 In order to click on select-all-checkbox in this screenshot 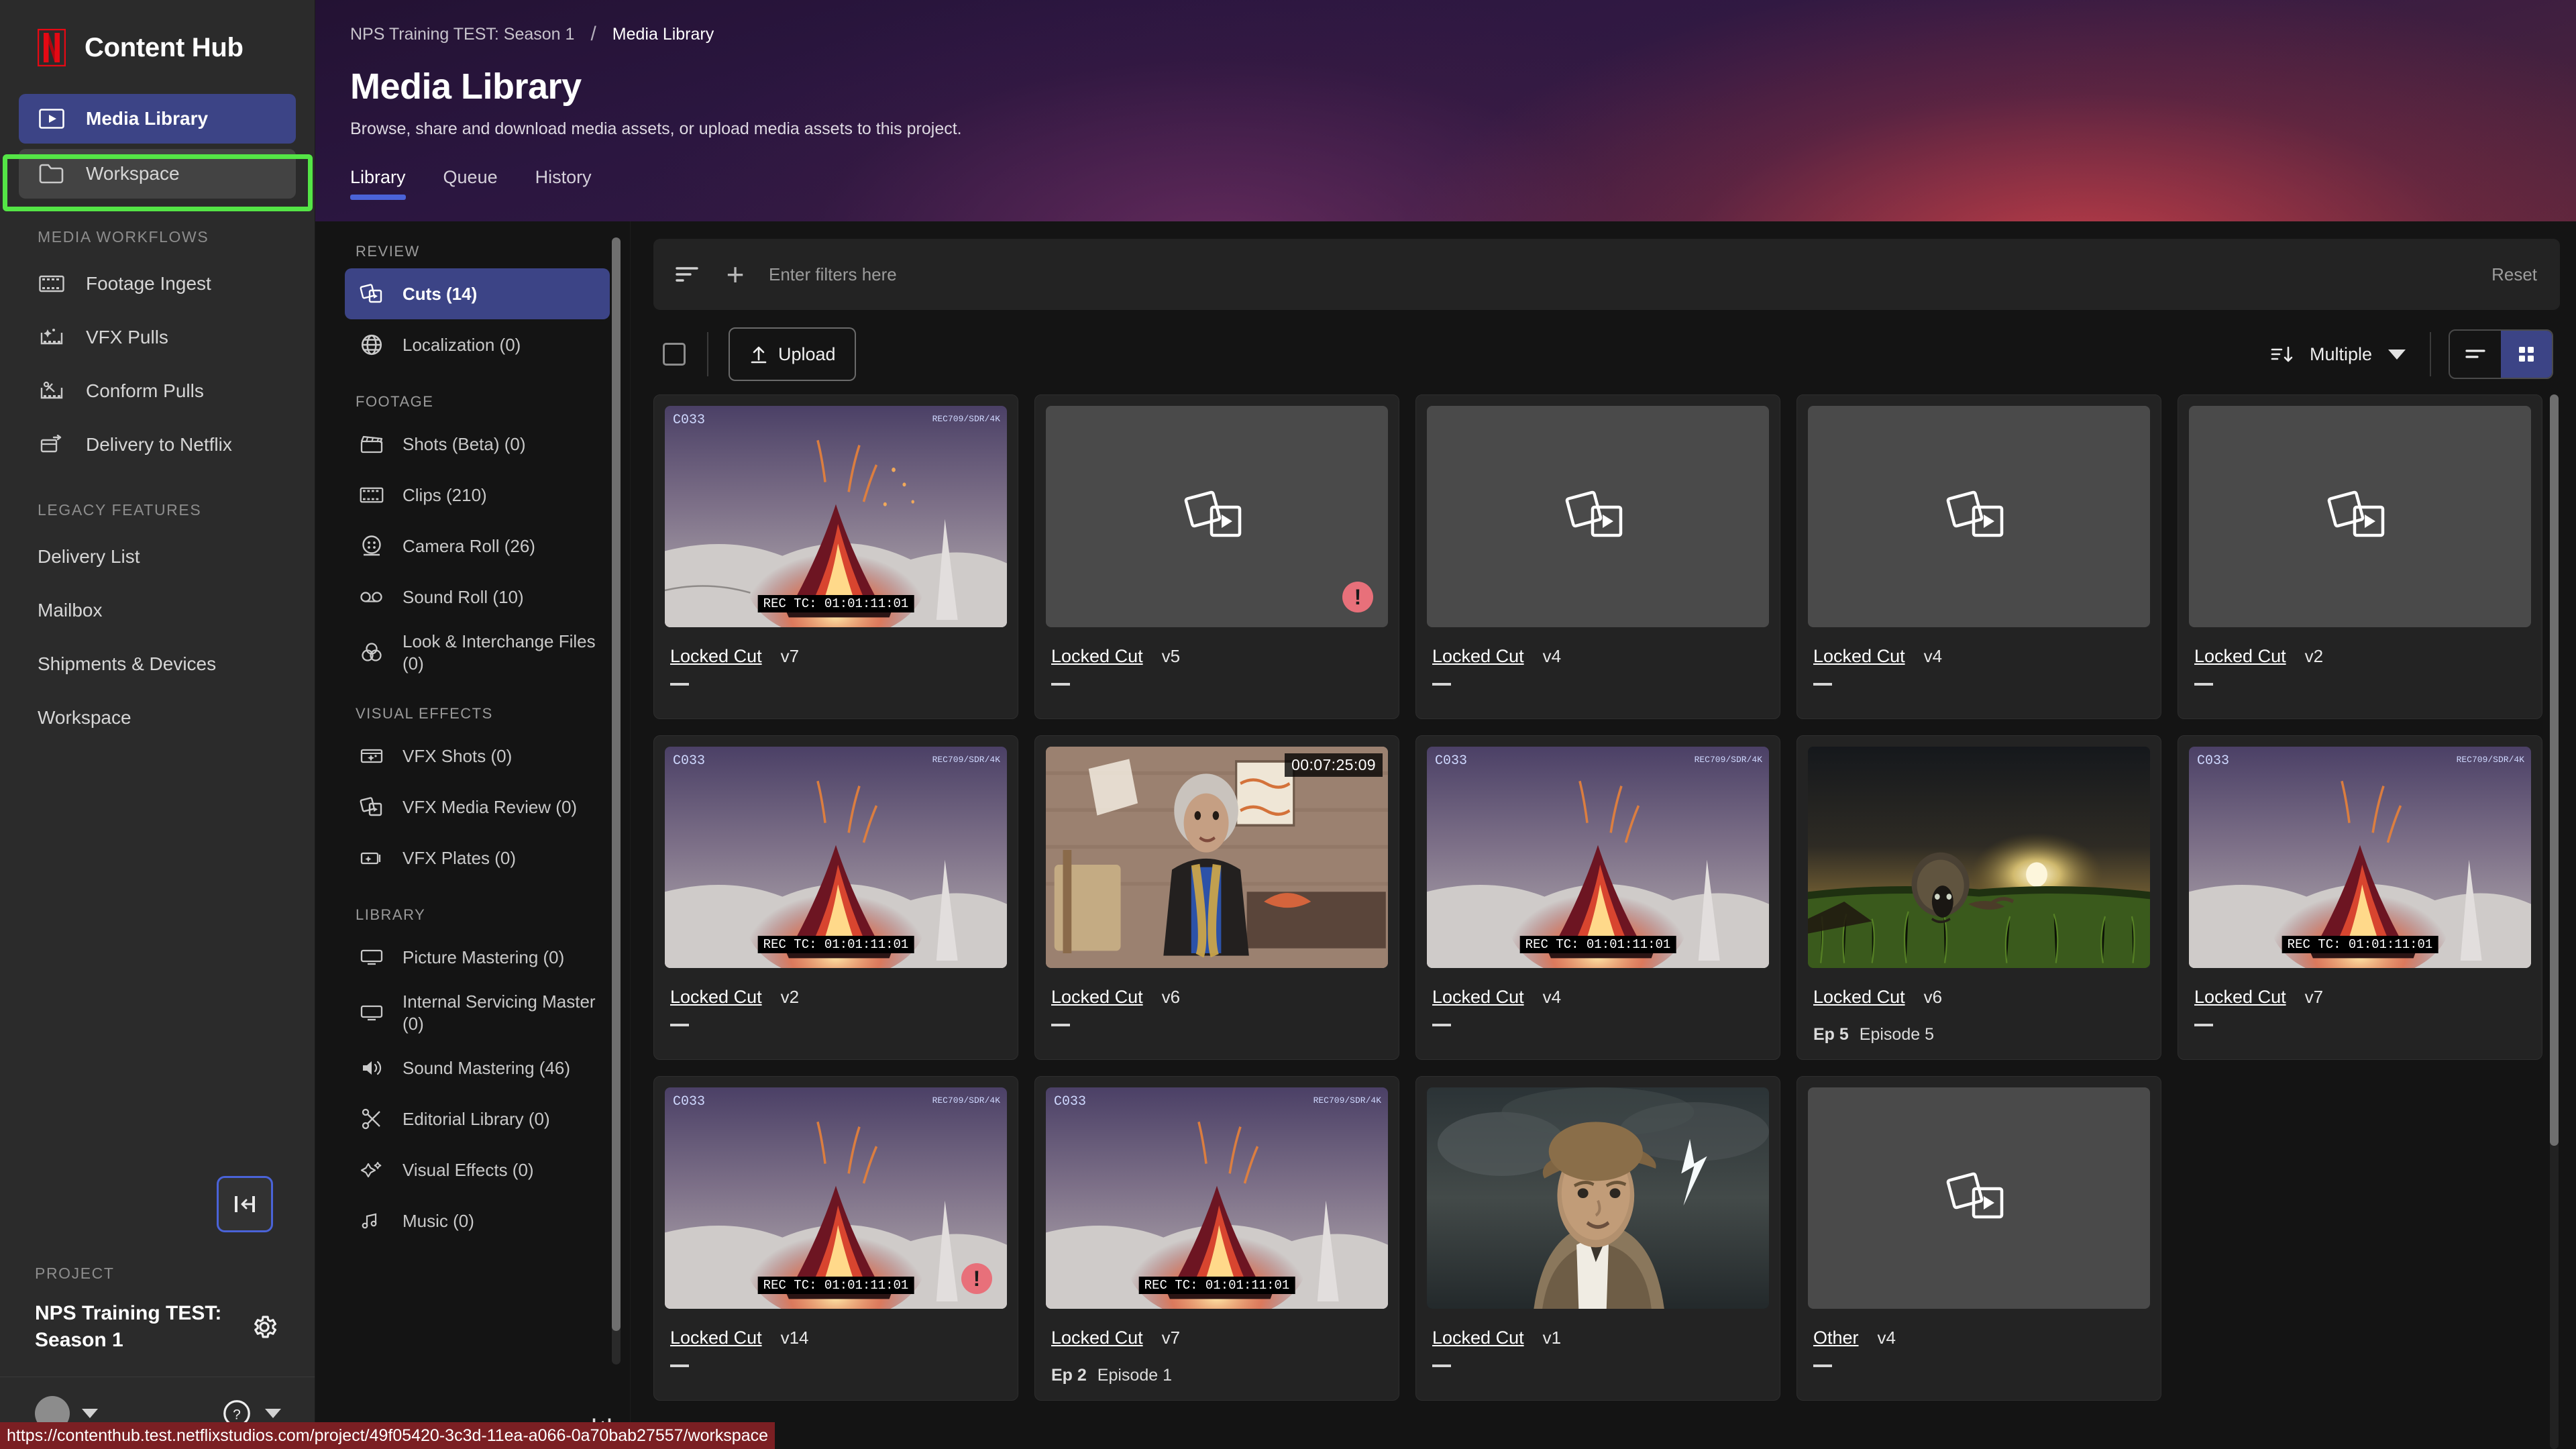, I will do `click(674, 354)`.